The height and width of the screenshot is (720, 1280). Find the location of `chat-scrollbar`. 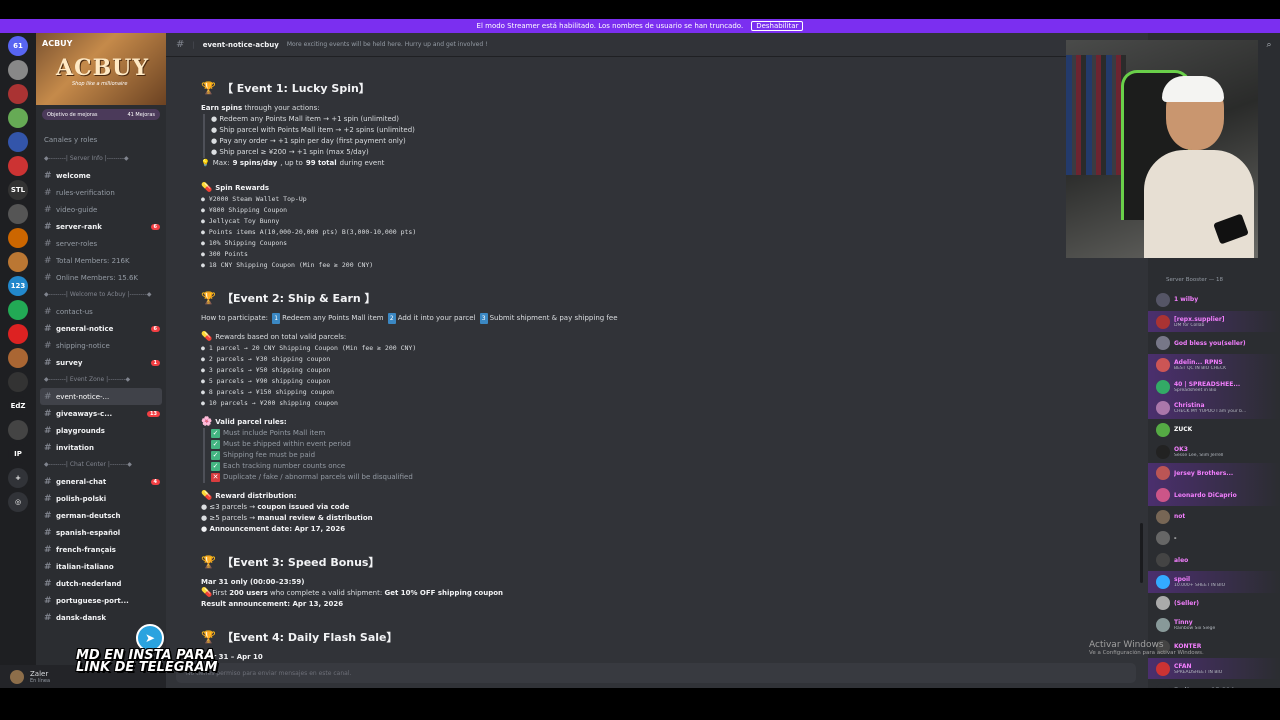

chat-scrollbar is located at coordinates (1141, 553).